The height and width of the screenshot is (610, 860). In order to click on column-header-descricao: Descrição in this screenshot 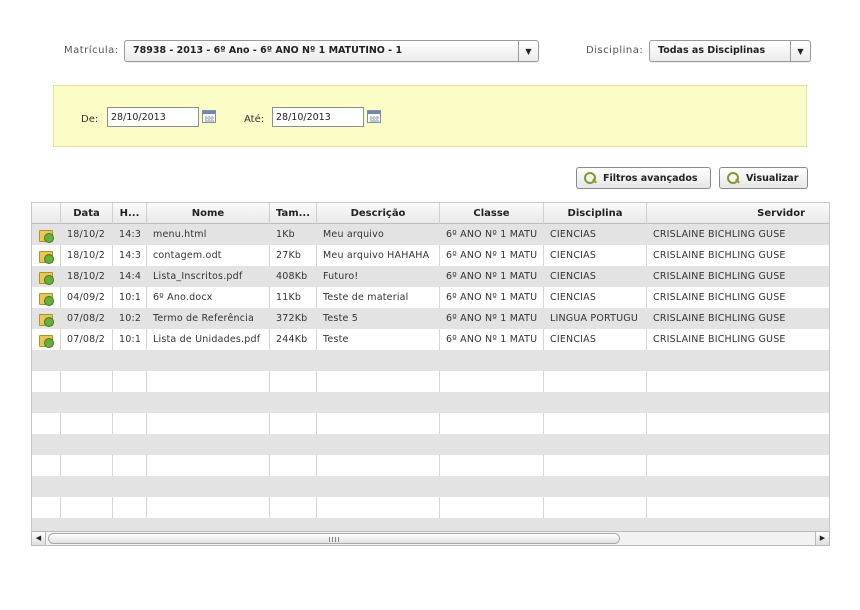, I will do `click(378, 213)`.